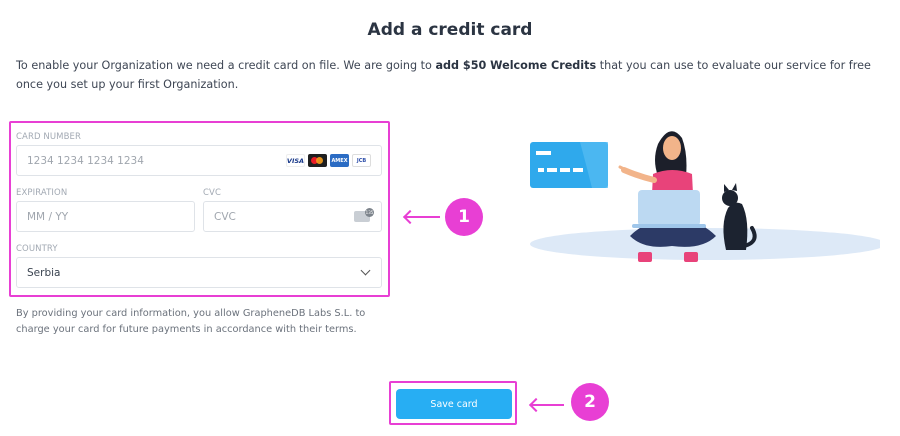  I want to click on visa-icon: VISA, so click(295, 160).